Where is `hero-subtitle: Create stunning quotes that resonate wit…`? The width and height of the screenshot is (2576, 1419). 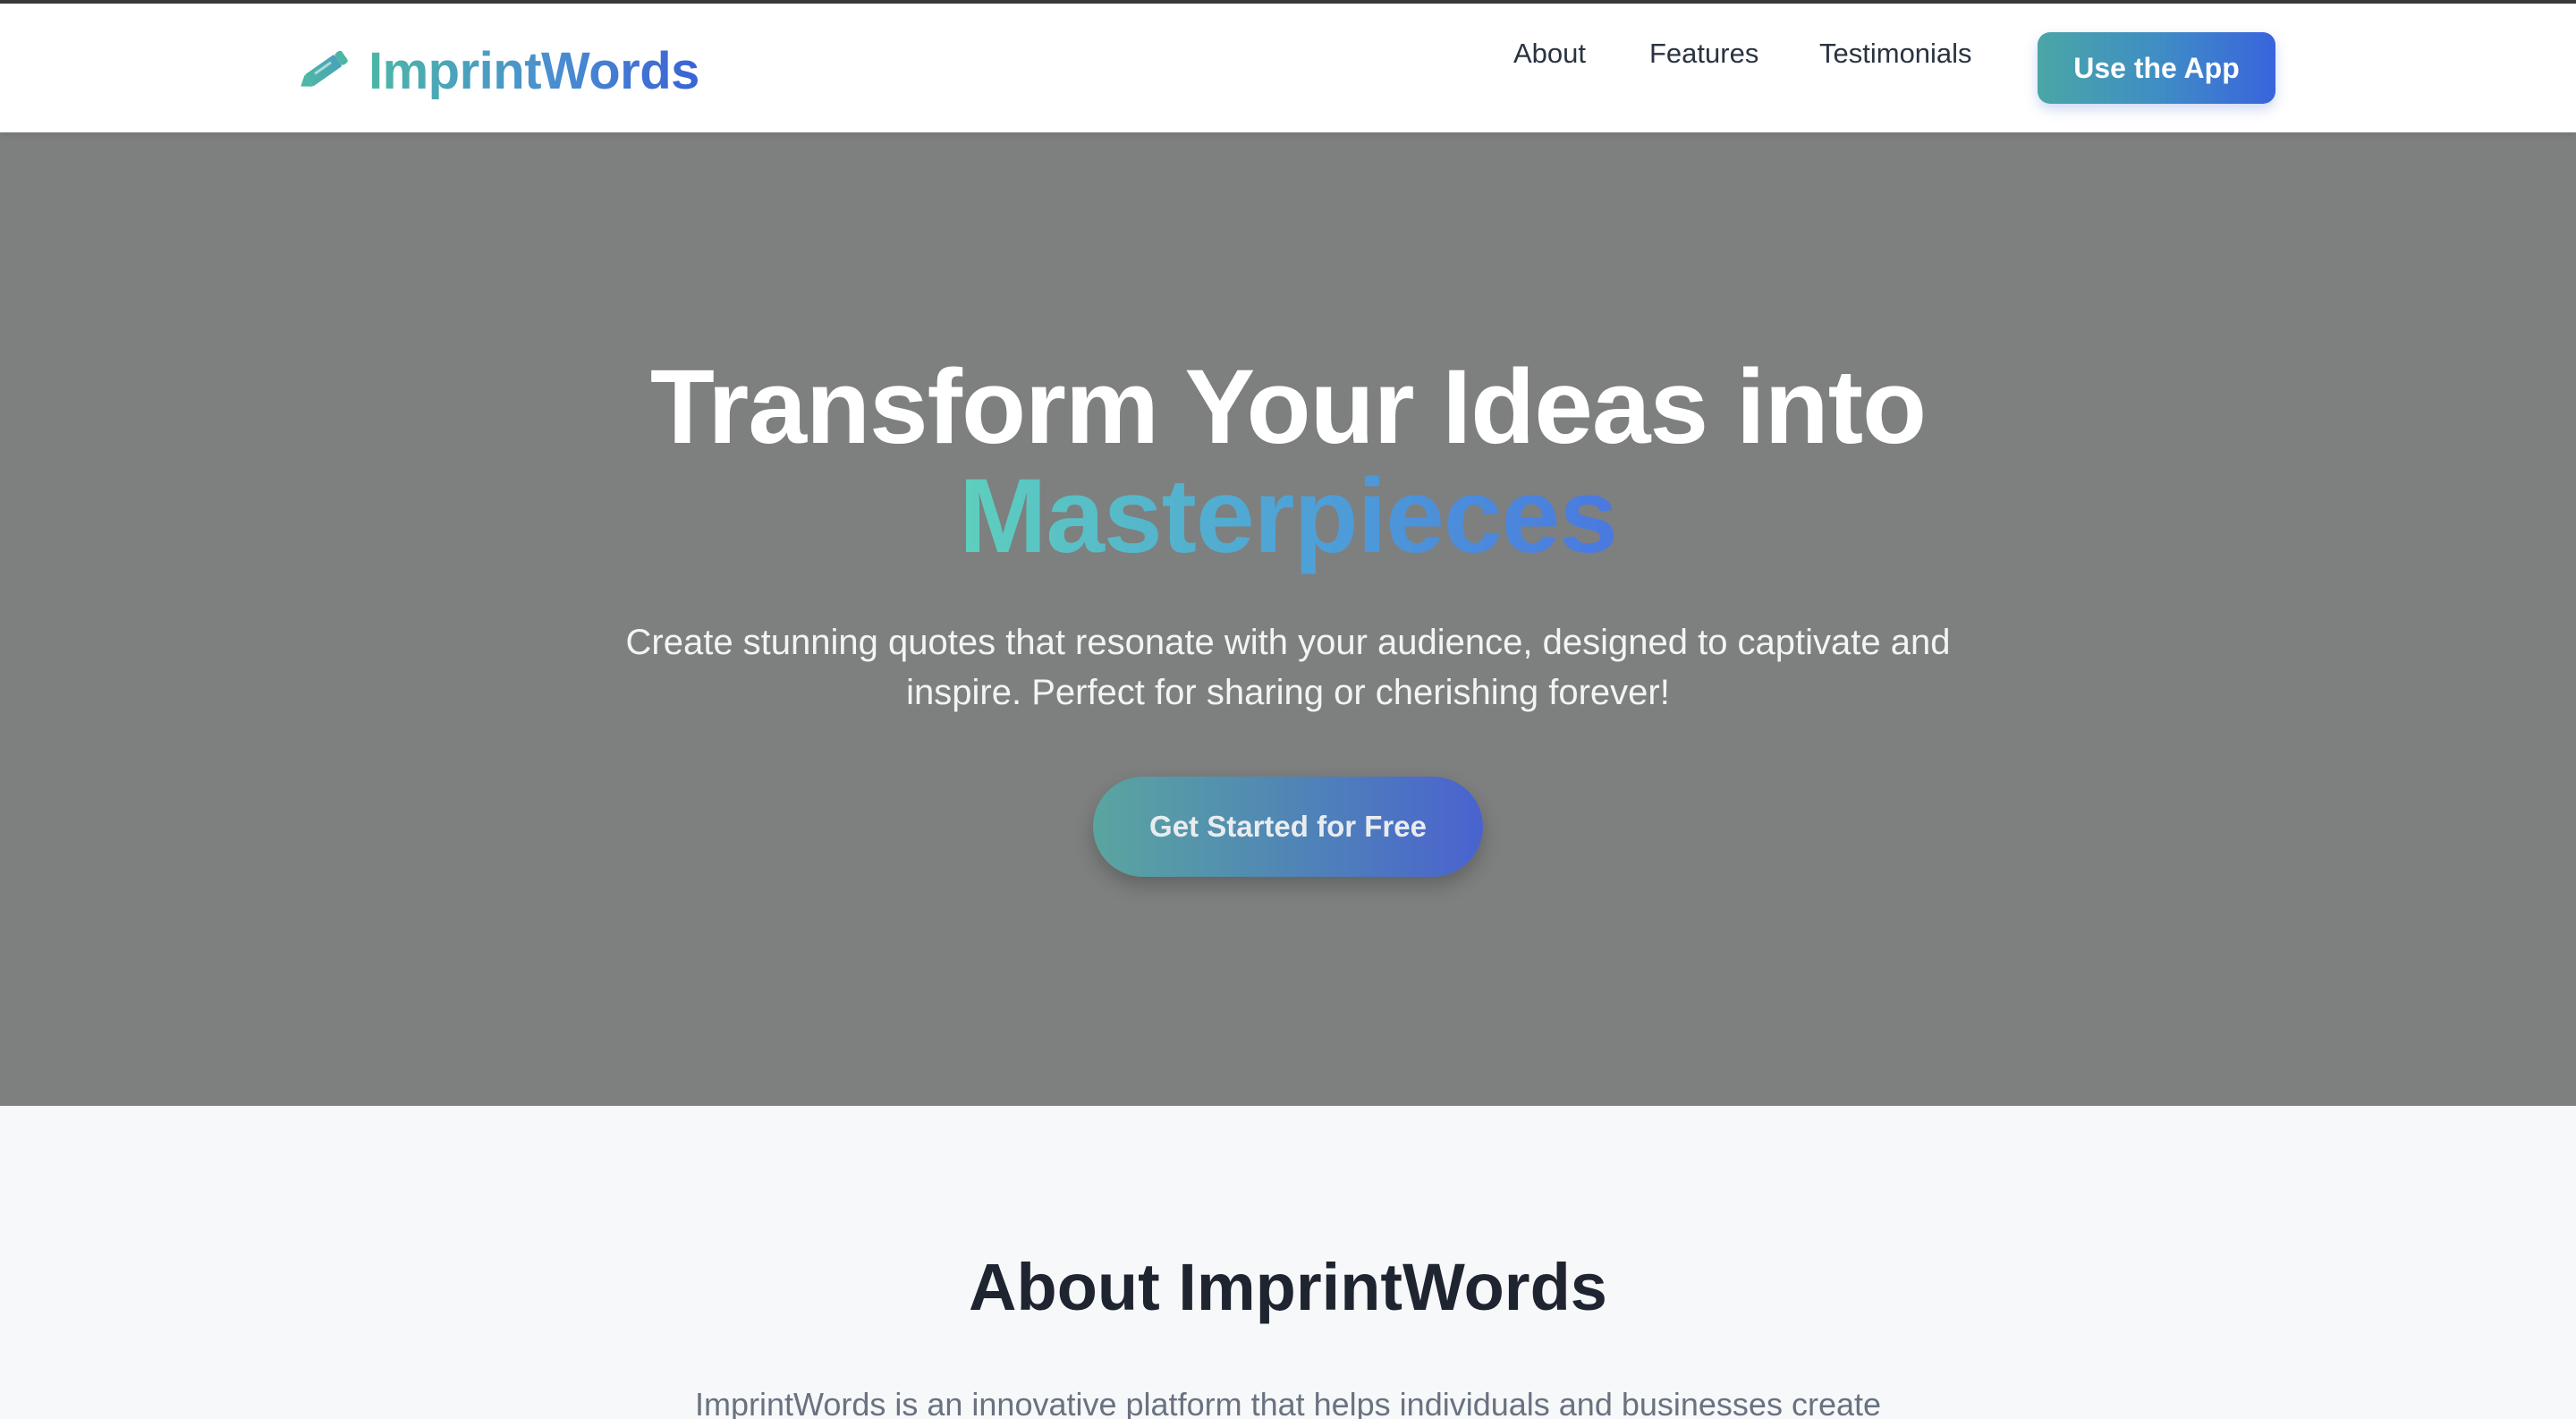 hero-subtitle: Create stunning quotes that resonate wit… is located at coordinates (1288, 667).